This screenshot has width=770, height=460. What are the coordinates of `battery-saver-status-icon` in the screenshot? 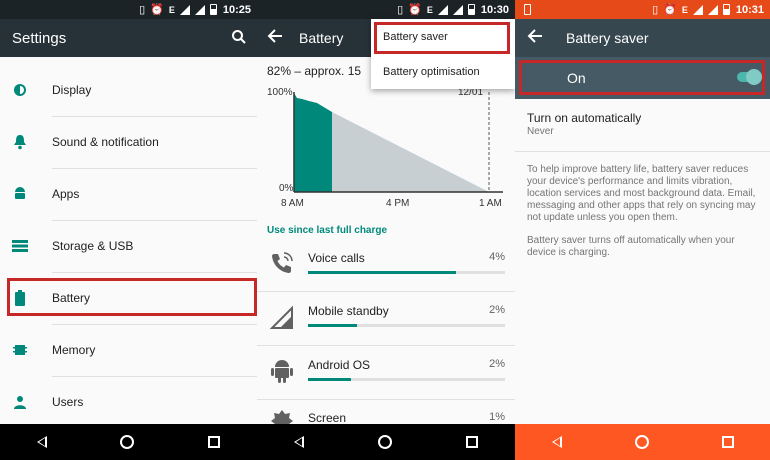 It's located at (527, 9).